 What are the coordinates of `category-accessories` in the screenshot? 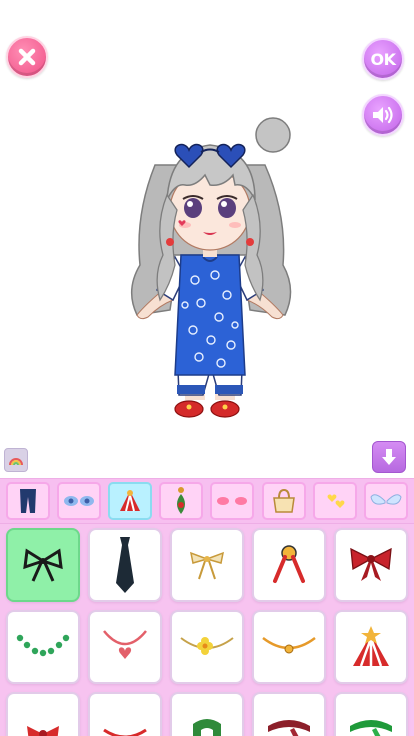 It's located at (130, 501).